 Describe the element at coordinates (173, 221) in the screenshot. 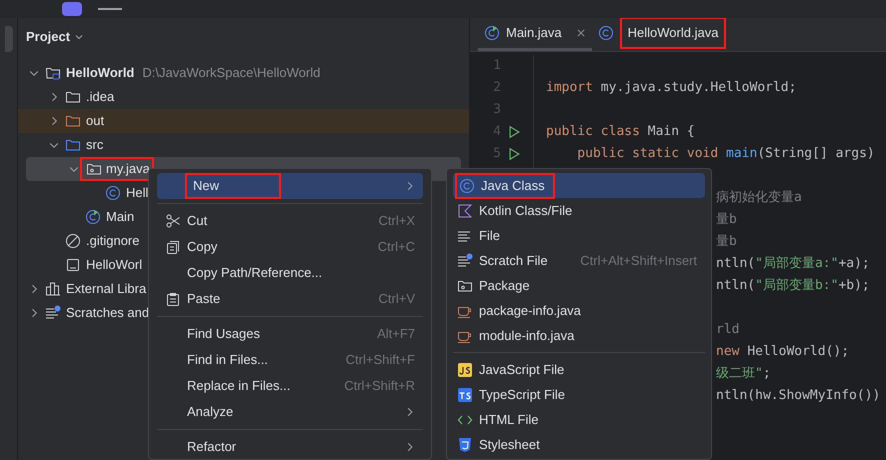

I see `scissors-icon` at that location.